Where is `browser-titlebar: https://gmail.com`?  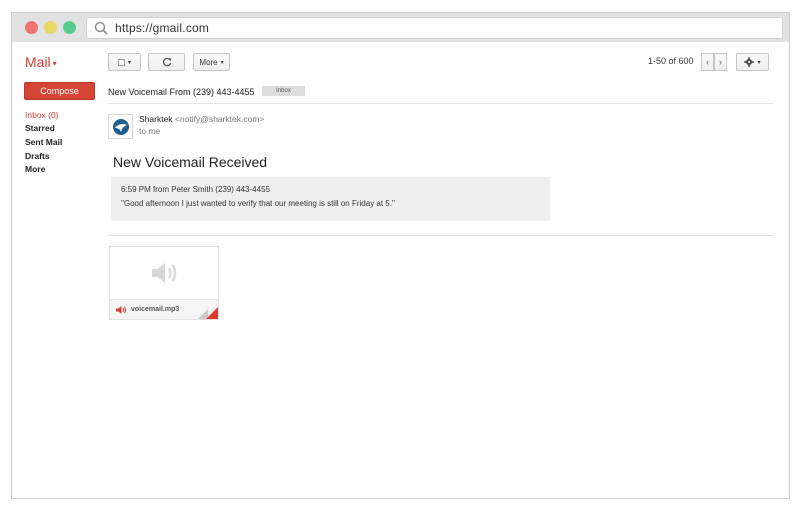
browser-titlebar: https://gmail.com is located at coordinates (400, 27).